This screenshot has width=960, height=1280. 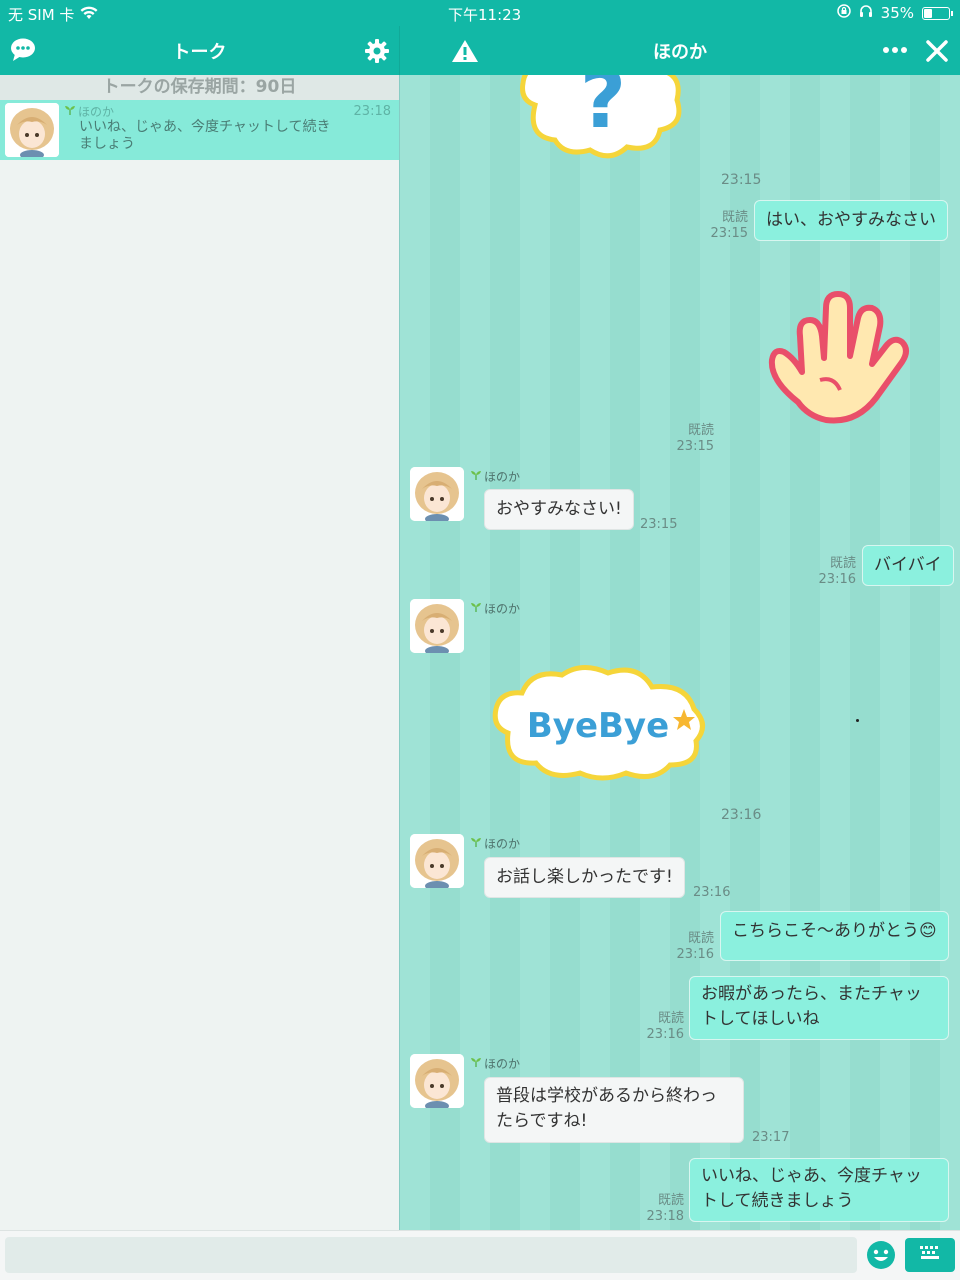 What do you see at coordinates (32, 130) in the screenshot?
I see `avatar` at bounding box center [32, 130].